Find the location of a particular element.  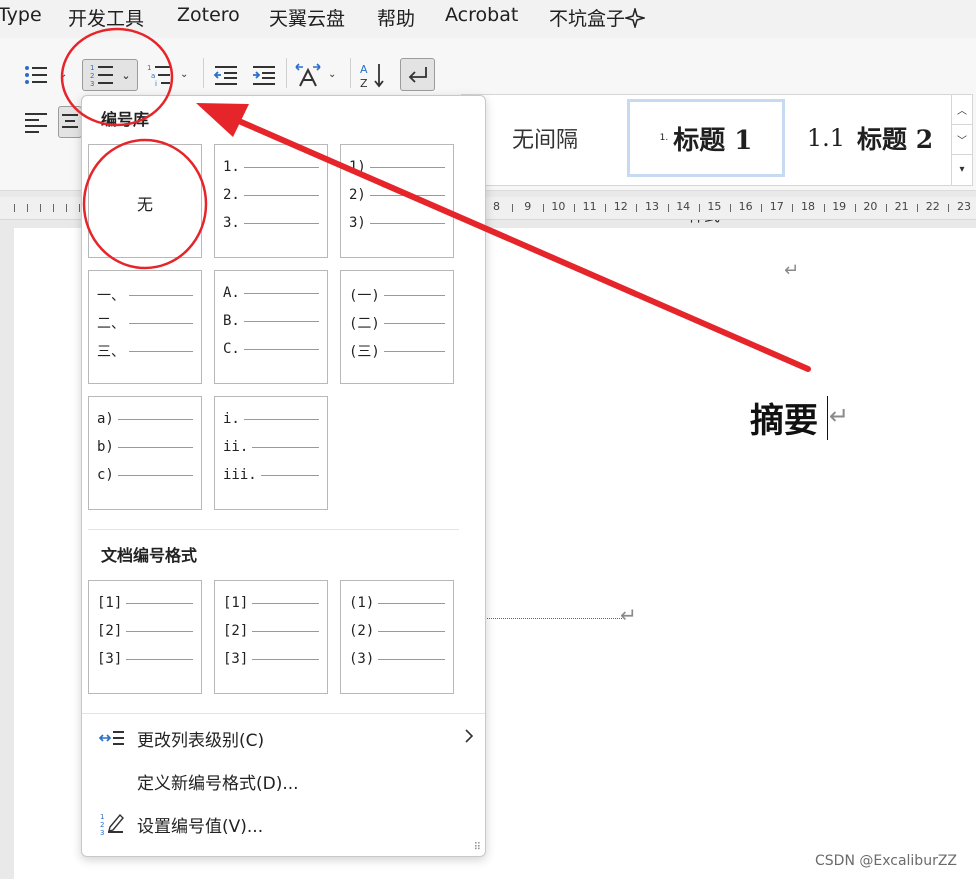

numbering-sample-label: c) is located at coordinates (105, 475).